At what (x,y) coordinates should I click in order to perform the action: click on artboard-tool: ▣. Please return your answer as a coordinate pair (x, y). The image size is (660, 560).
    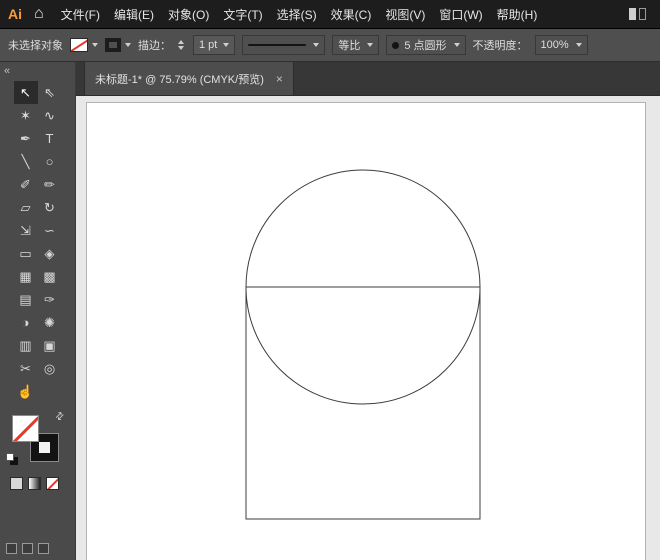
    Looking at the image, I should click on (50, 345).